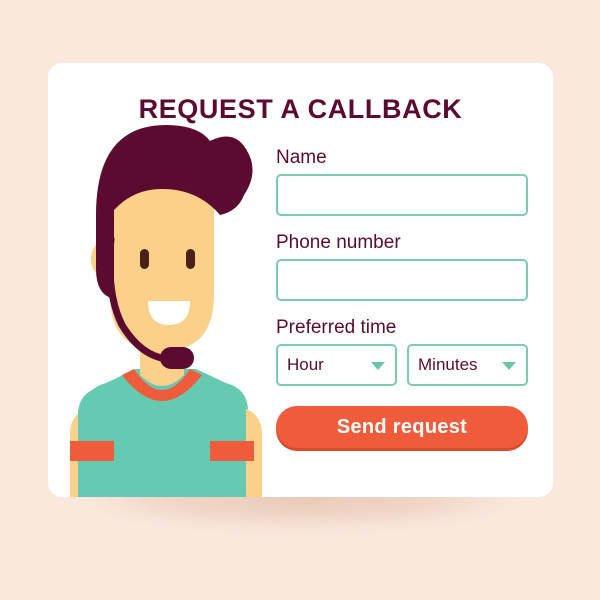  I want to click on left-sleeve-cuff, so click(92, 451).